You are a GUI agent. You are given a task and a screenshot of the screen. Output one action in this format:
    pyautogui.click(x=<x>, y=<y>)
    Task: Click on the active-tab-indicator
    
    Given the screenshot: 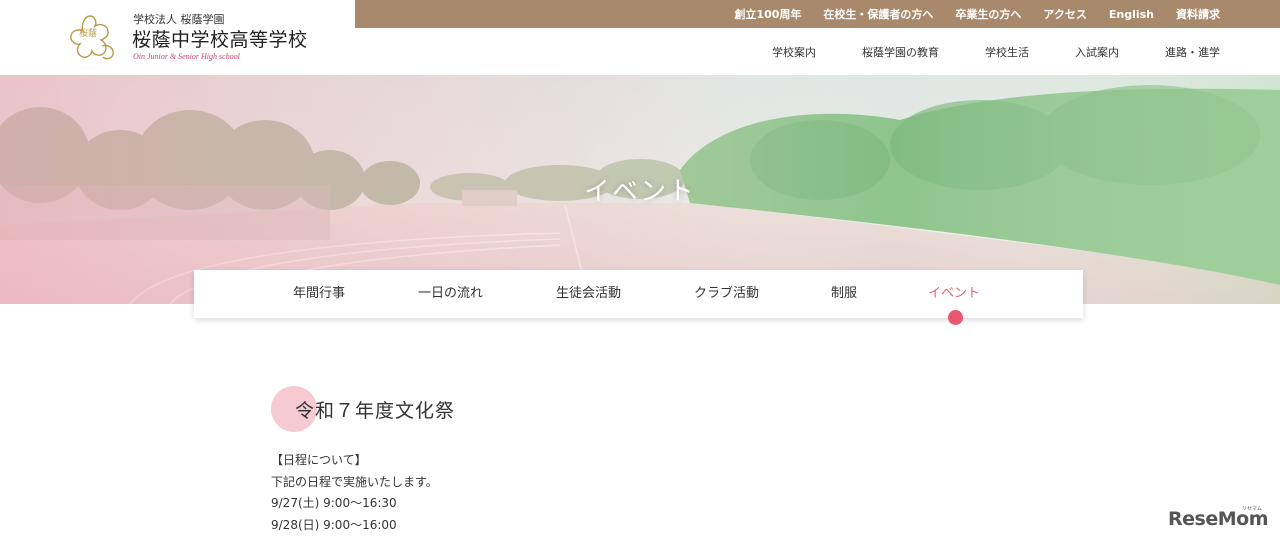 What is the action you would take?
    pyautogui.click(x=955, y=317)
    